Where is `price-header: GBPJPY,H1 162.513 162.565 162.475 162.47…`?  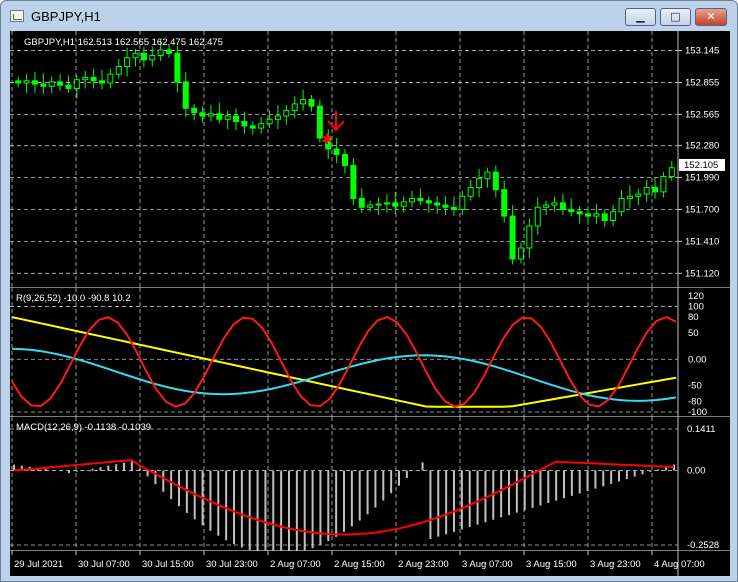 price-header: GBPJPY,H1 162.513 162.565 162.475 162.47… is located at coordinates (123, 42).